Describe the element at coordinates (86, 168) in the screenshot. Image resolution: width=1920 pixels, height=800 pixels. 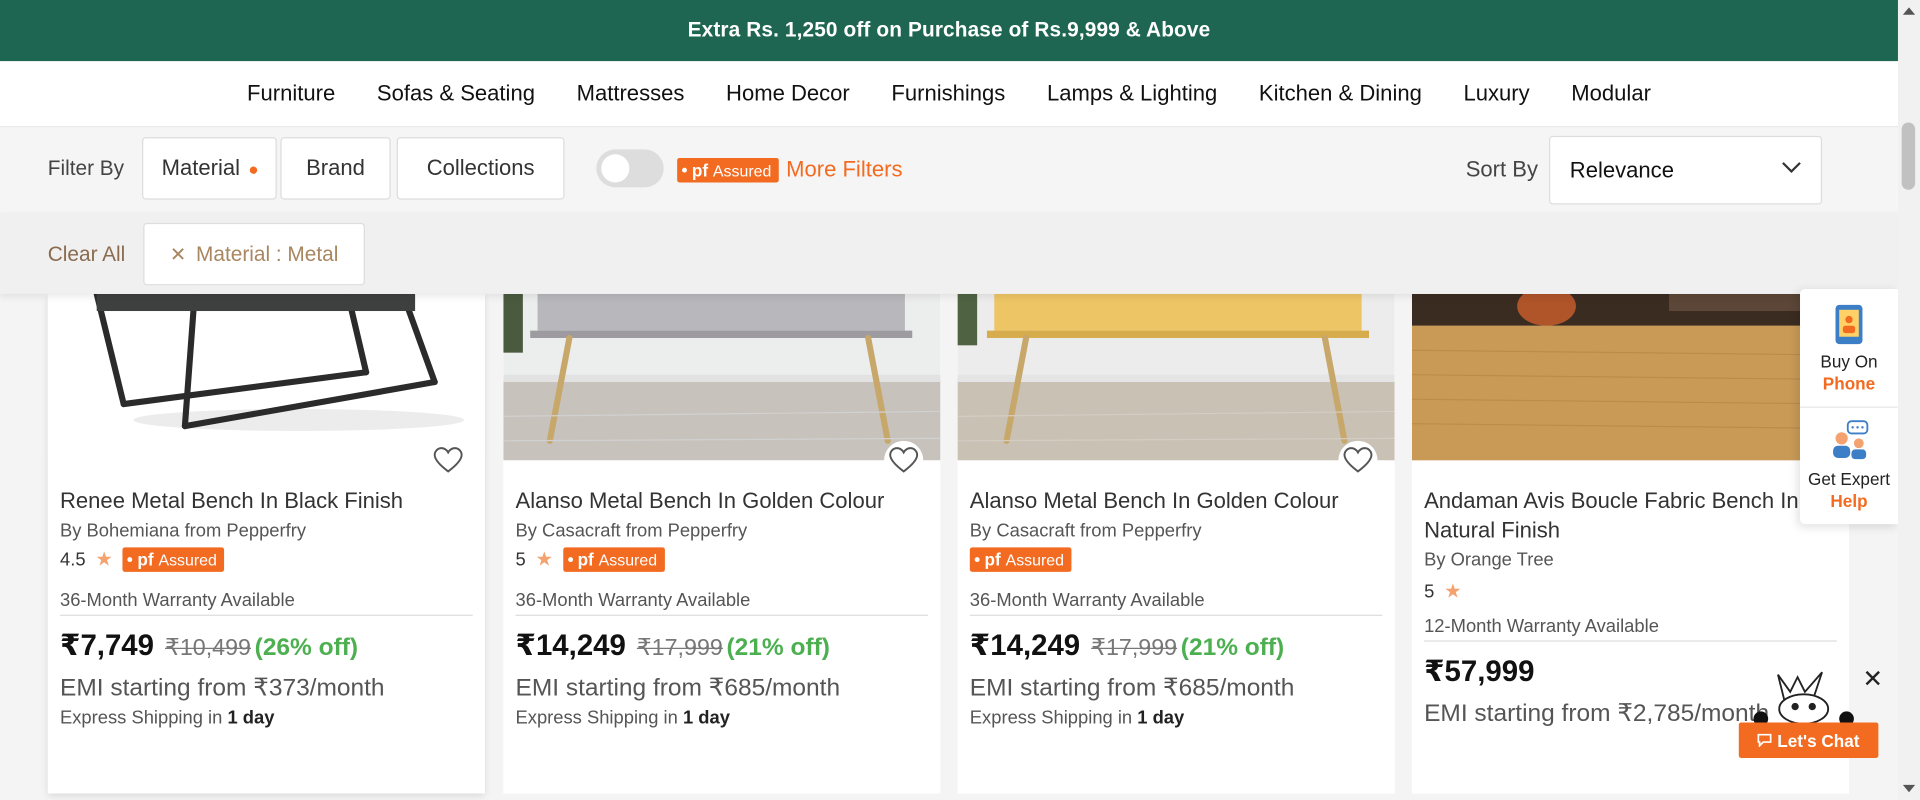
I see `filter-by-label: Filter By` at that location.